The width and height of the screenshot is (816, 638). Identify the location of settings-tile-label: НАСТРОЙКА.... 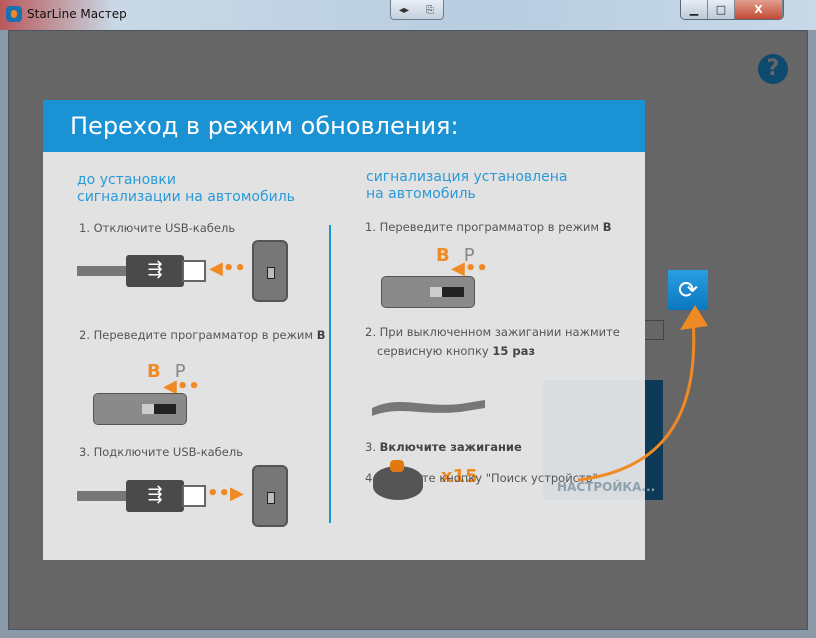
(606, 487).